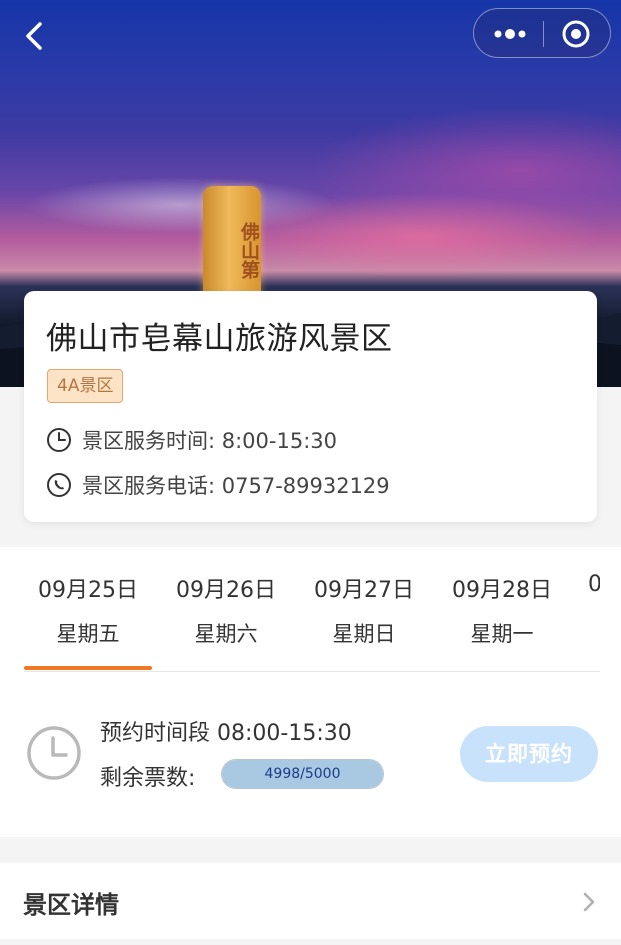  What do you see at coordinates (364, 607) in the screenshot?
I see `date-tab-0927: 09月27日 星期日` at bounding box center [364, 607].